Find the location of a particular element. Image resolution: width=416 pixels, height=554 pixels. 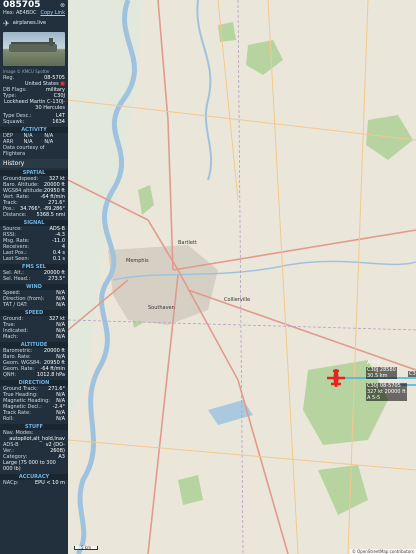

brand-site: airplanes.live is located at coordinates (29, 23).